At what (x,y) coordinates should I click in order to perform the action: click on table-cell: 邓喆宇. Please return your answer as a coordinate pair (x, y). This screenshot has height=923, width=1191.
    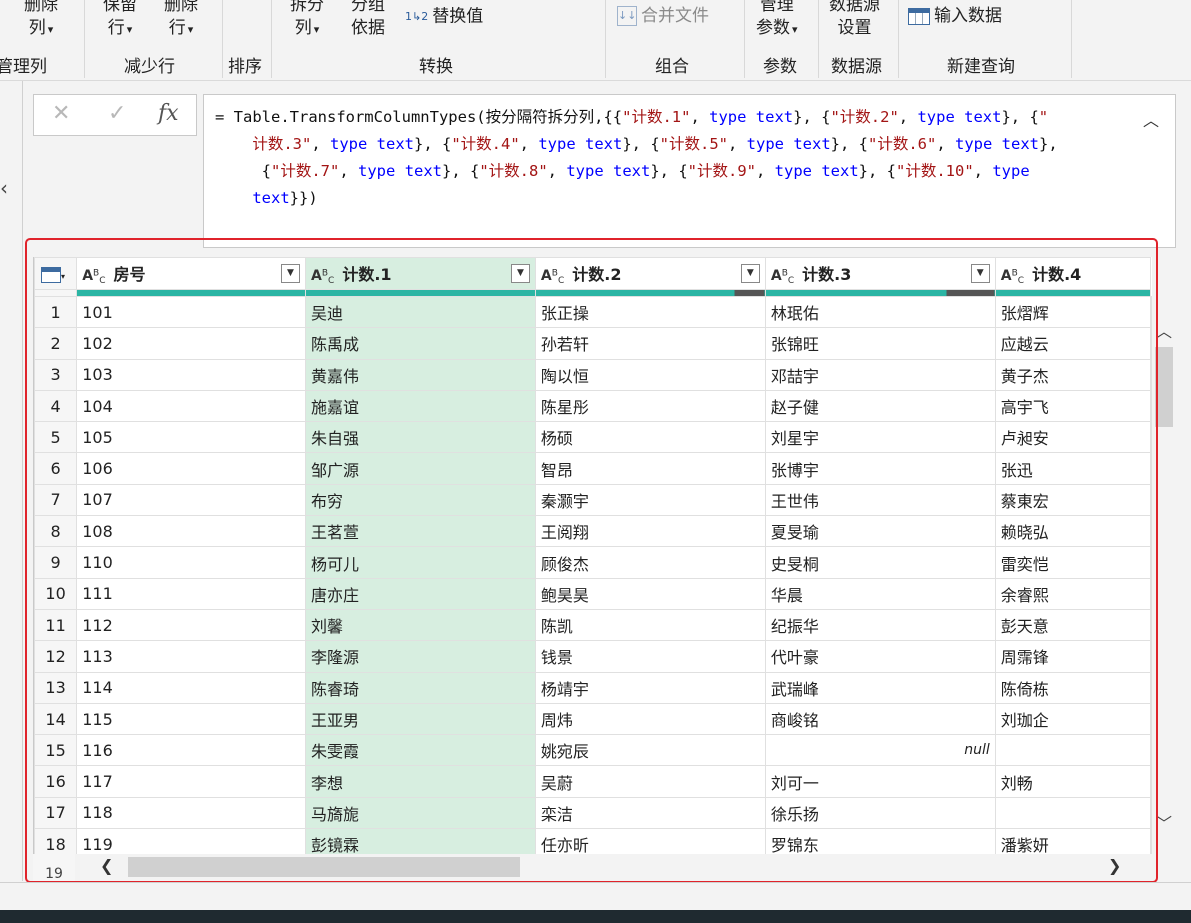
    Looking at the image, I should click on (880, 374).